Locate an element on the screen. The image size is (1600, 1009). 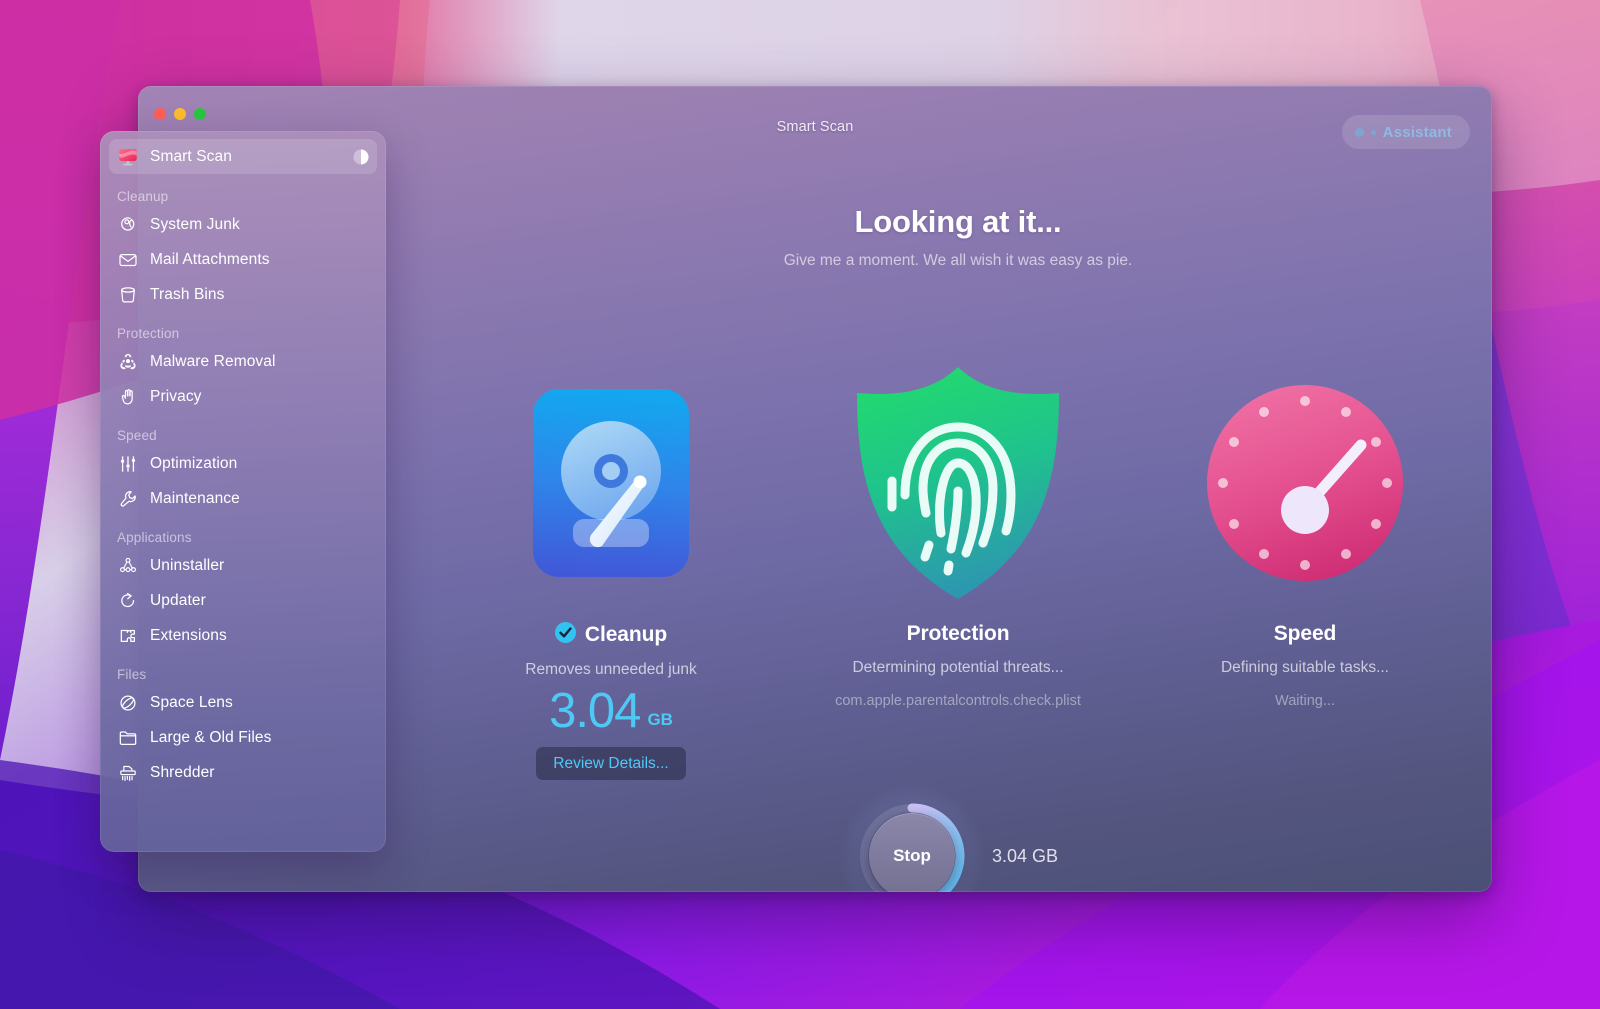
trash-bin-icon is located at coordinates (128, 295).